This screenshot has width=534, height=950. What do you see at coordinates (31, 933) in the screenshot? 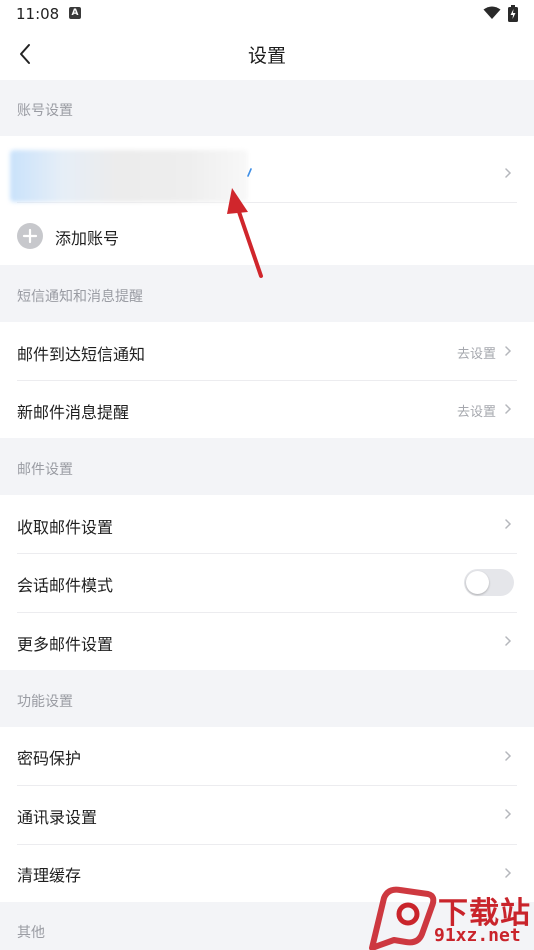
I see `section-header-other: 其他` at bounding box center [31, 933].